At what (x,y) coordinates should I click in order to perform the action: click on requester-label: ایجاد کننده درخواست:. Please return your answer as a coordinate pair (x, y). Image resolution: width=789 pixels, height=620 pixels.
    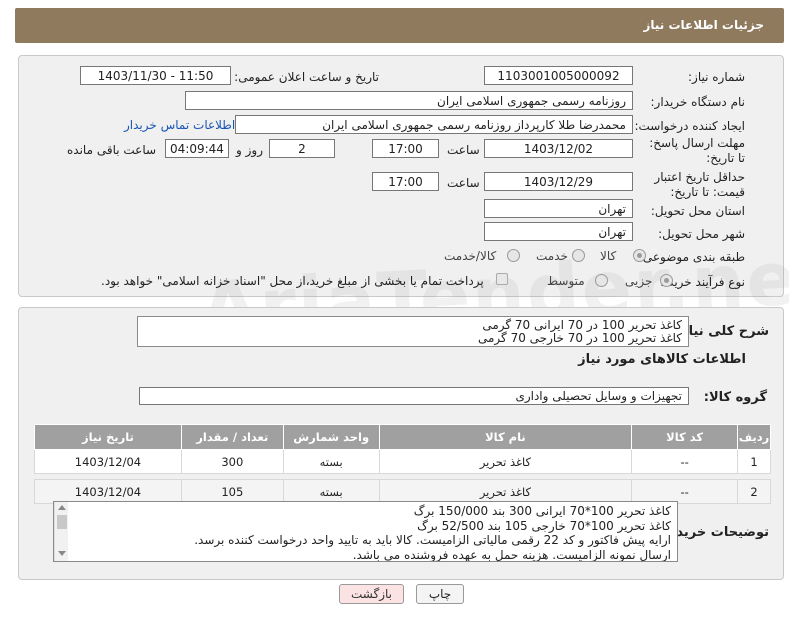
    Looking at the image, I should click on (689, 126).